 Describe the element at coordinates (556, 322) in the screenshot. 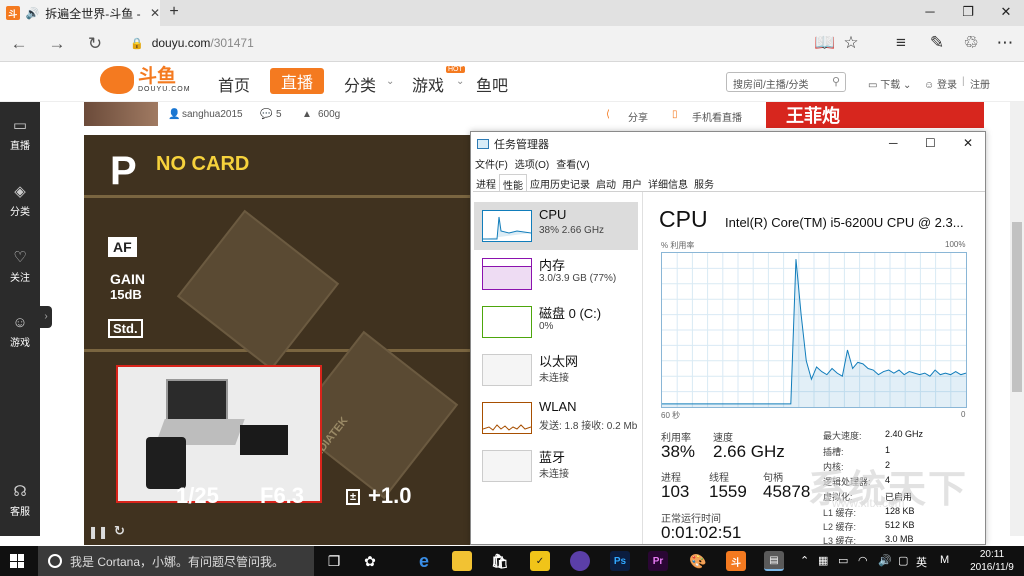

I see `resource-disk: 磁盘 0 (C:) 0%` at that location.